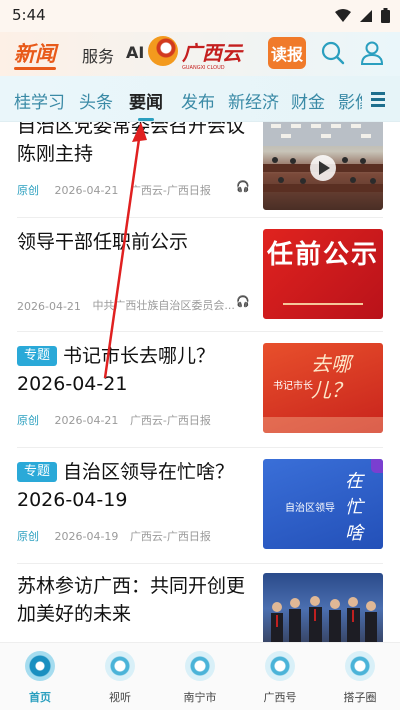  Describe the element at coordinates (350, 100) in the screenshot. I see `tab-images: 影像` at that location.